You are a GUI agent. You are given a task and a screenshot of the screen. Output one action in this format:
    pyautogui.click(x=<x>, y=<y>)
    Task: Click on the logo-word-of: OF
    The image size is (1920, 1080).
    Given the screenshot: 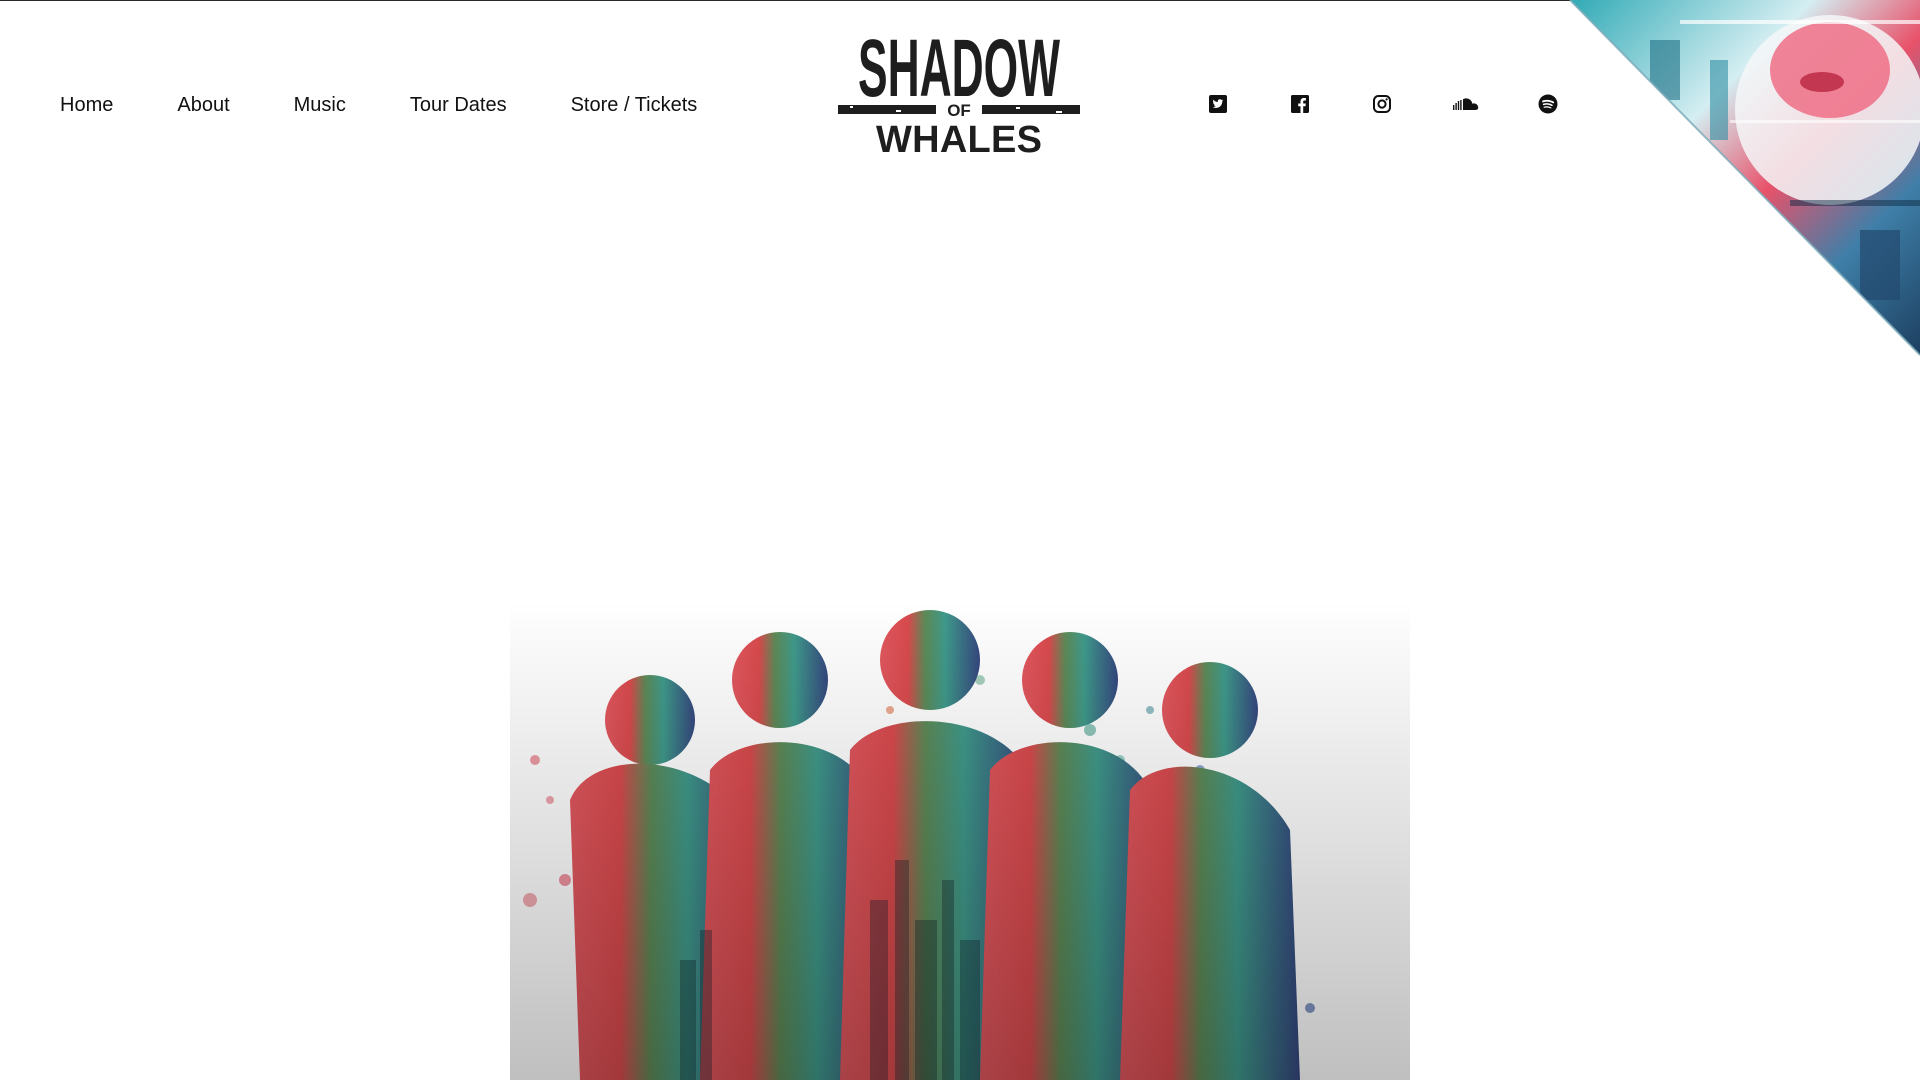 What is the action you would take?
    pyautogui.click(x=959, y=110)
    